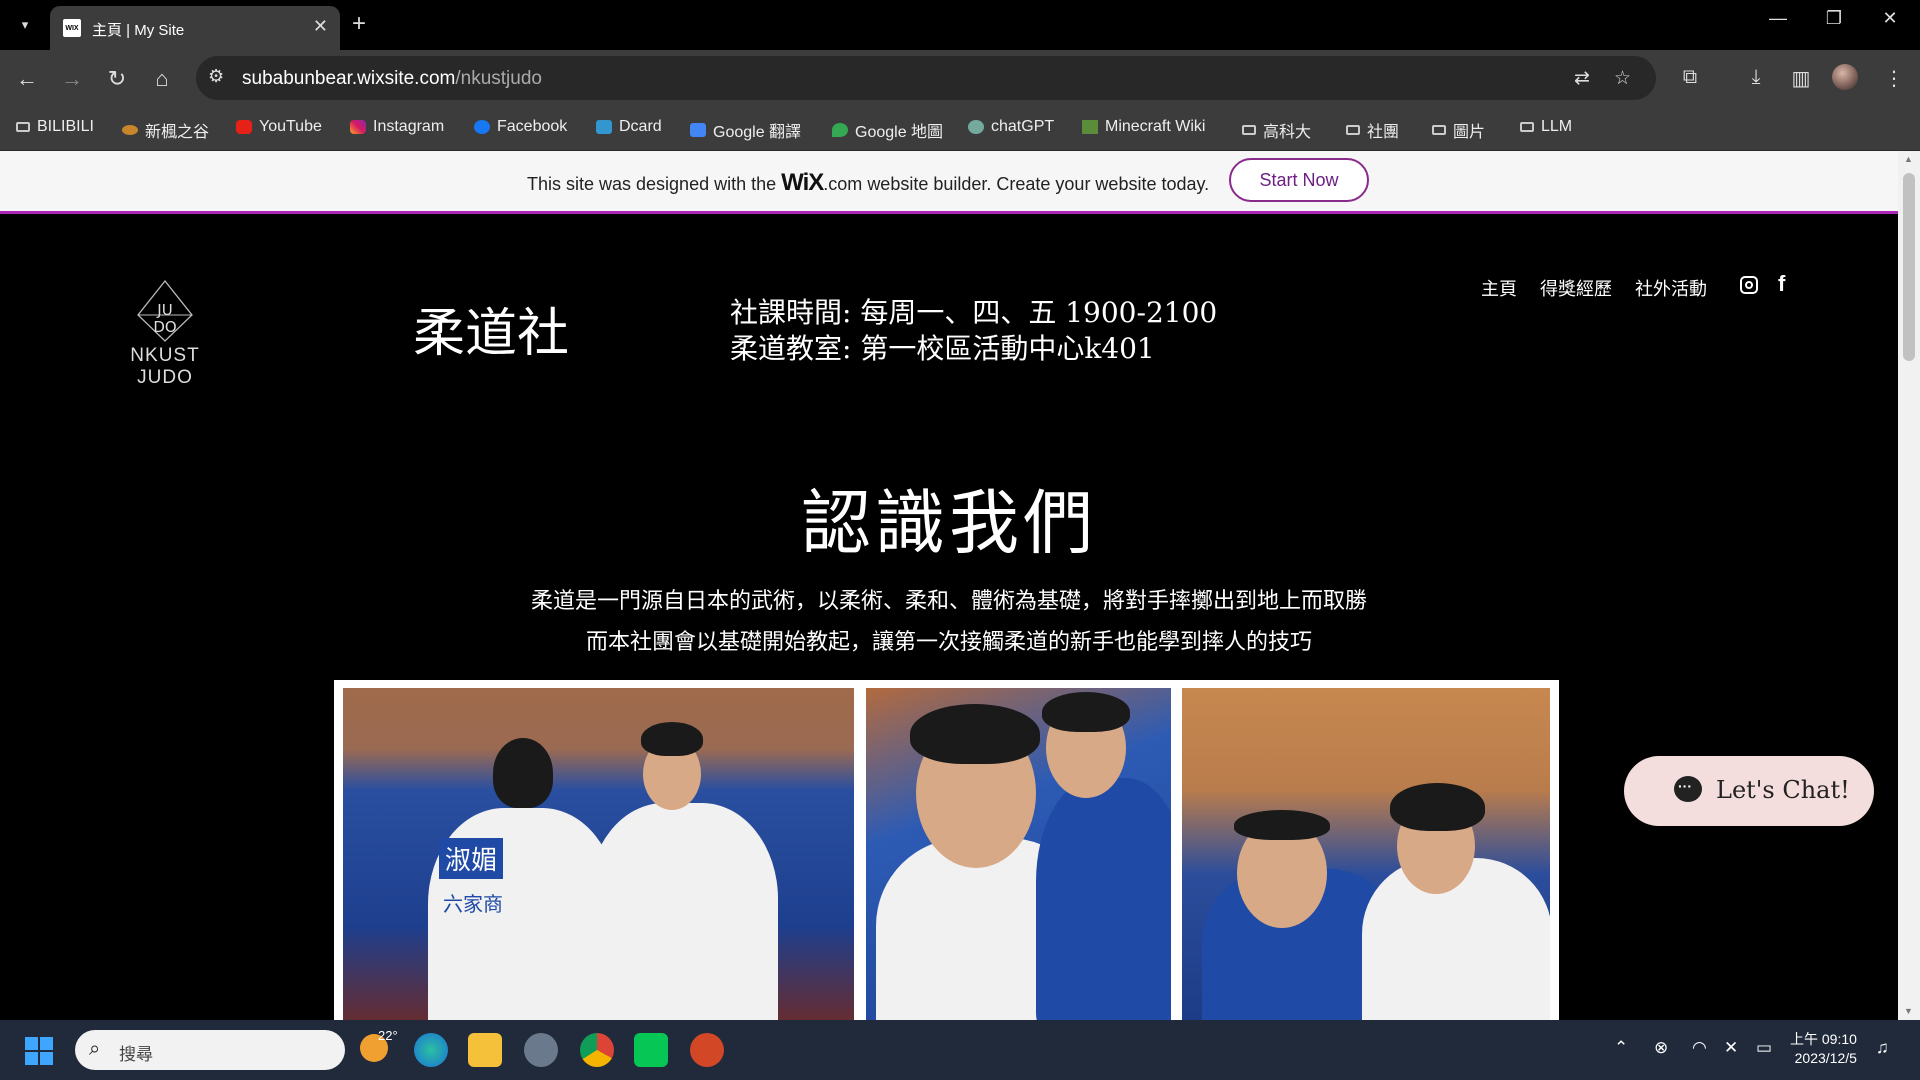 This screenshot has width=1920, height=1080. Describe the element at coordinates (392, 78) in the screenshot. I see `url-text: subabunbear.wixsite.com/nkustjudo` at that location.